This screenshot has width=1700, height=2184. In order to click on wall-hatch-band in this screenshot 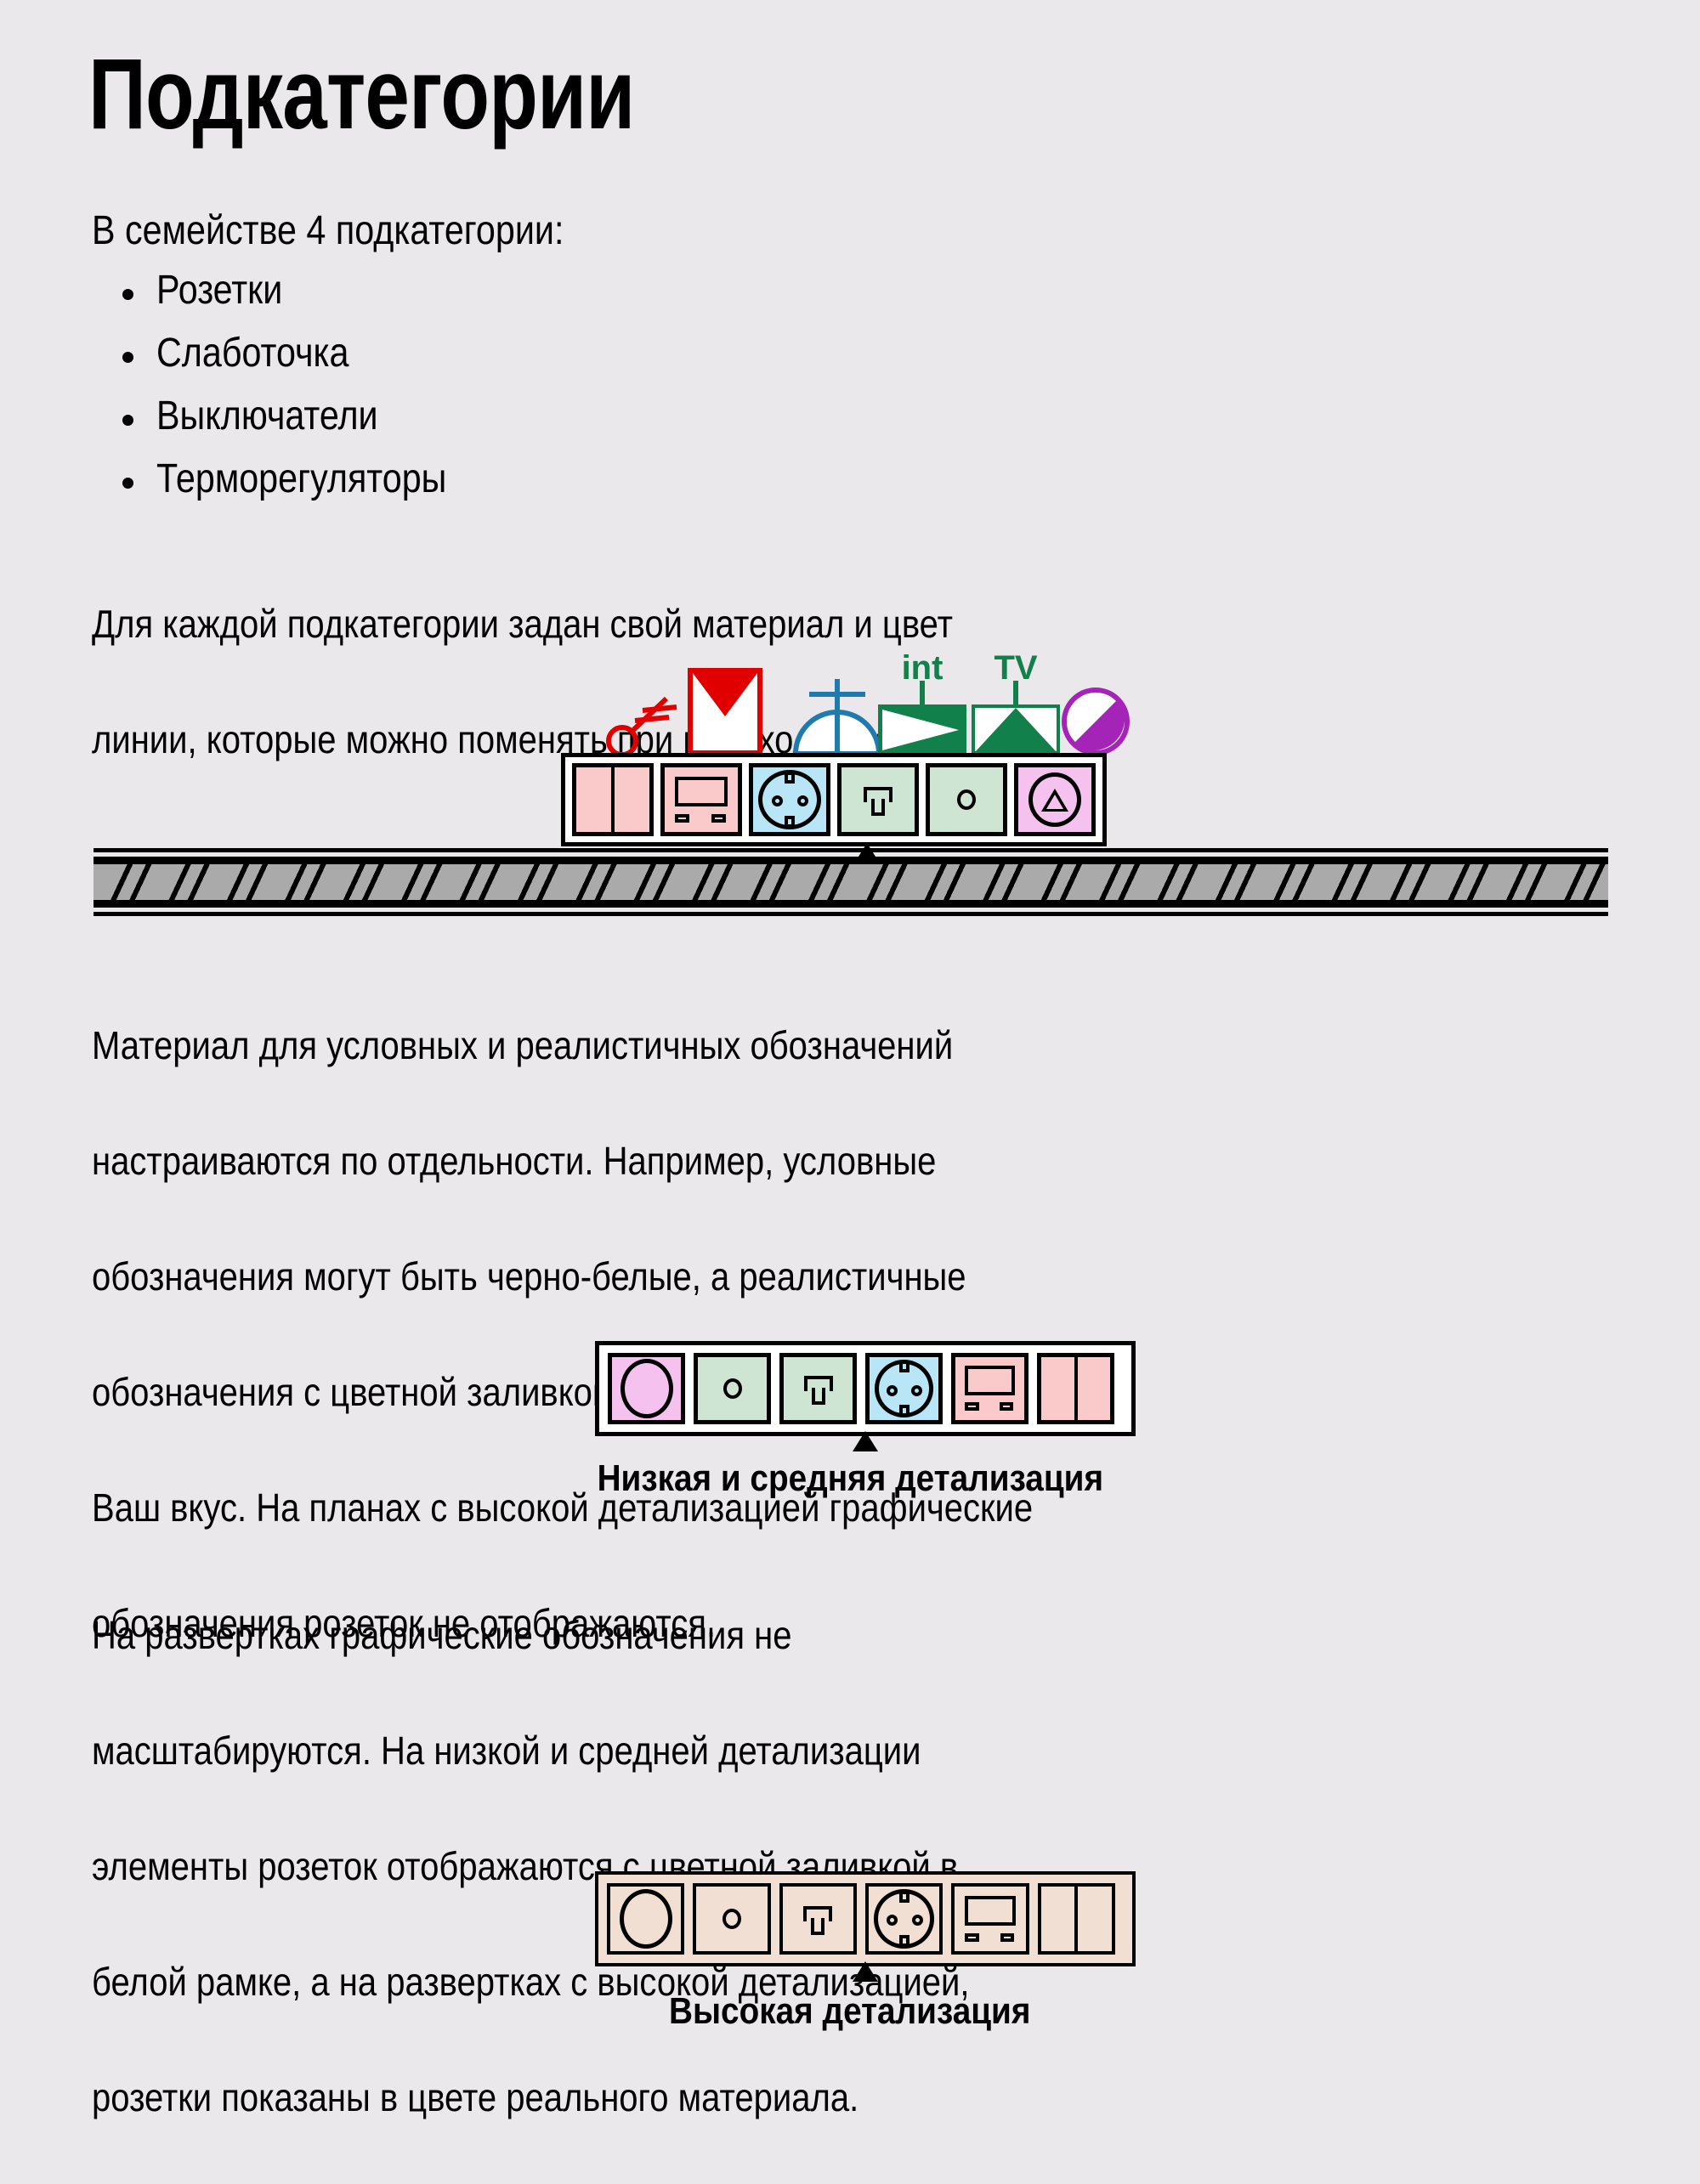, I will do `click(851, 882)`.